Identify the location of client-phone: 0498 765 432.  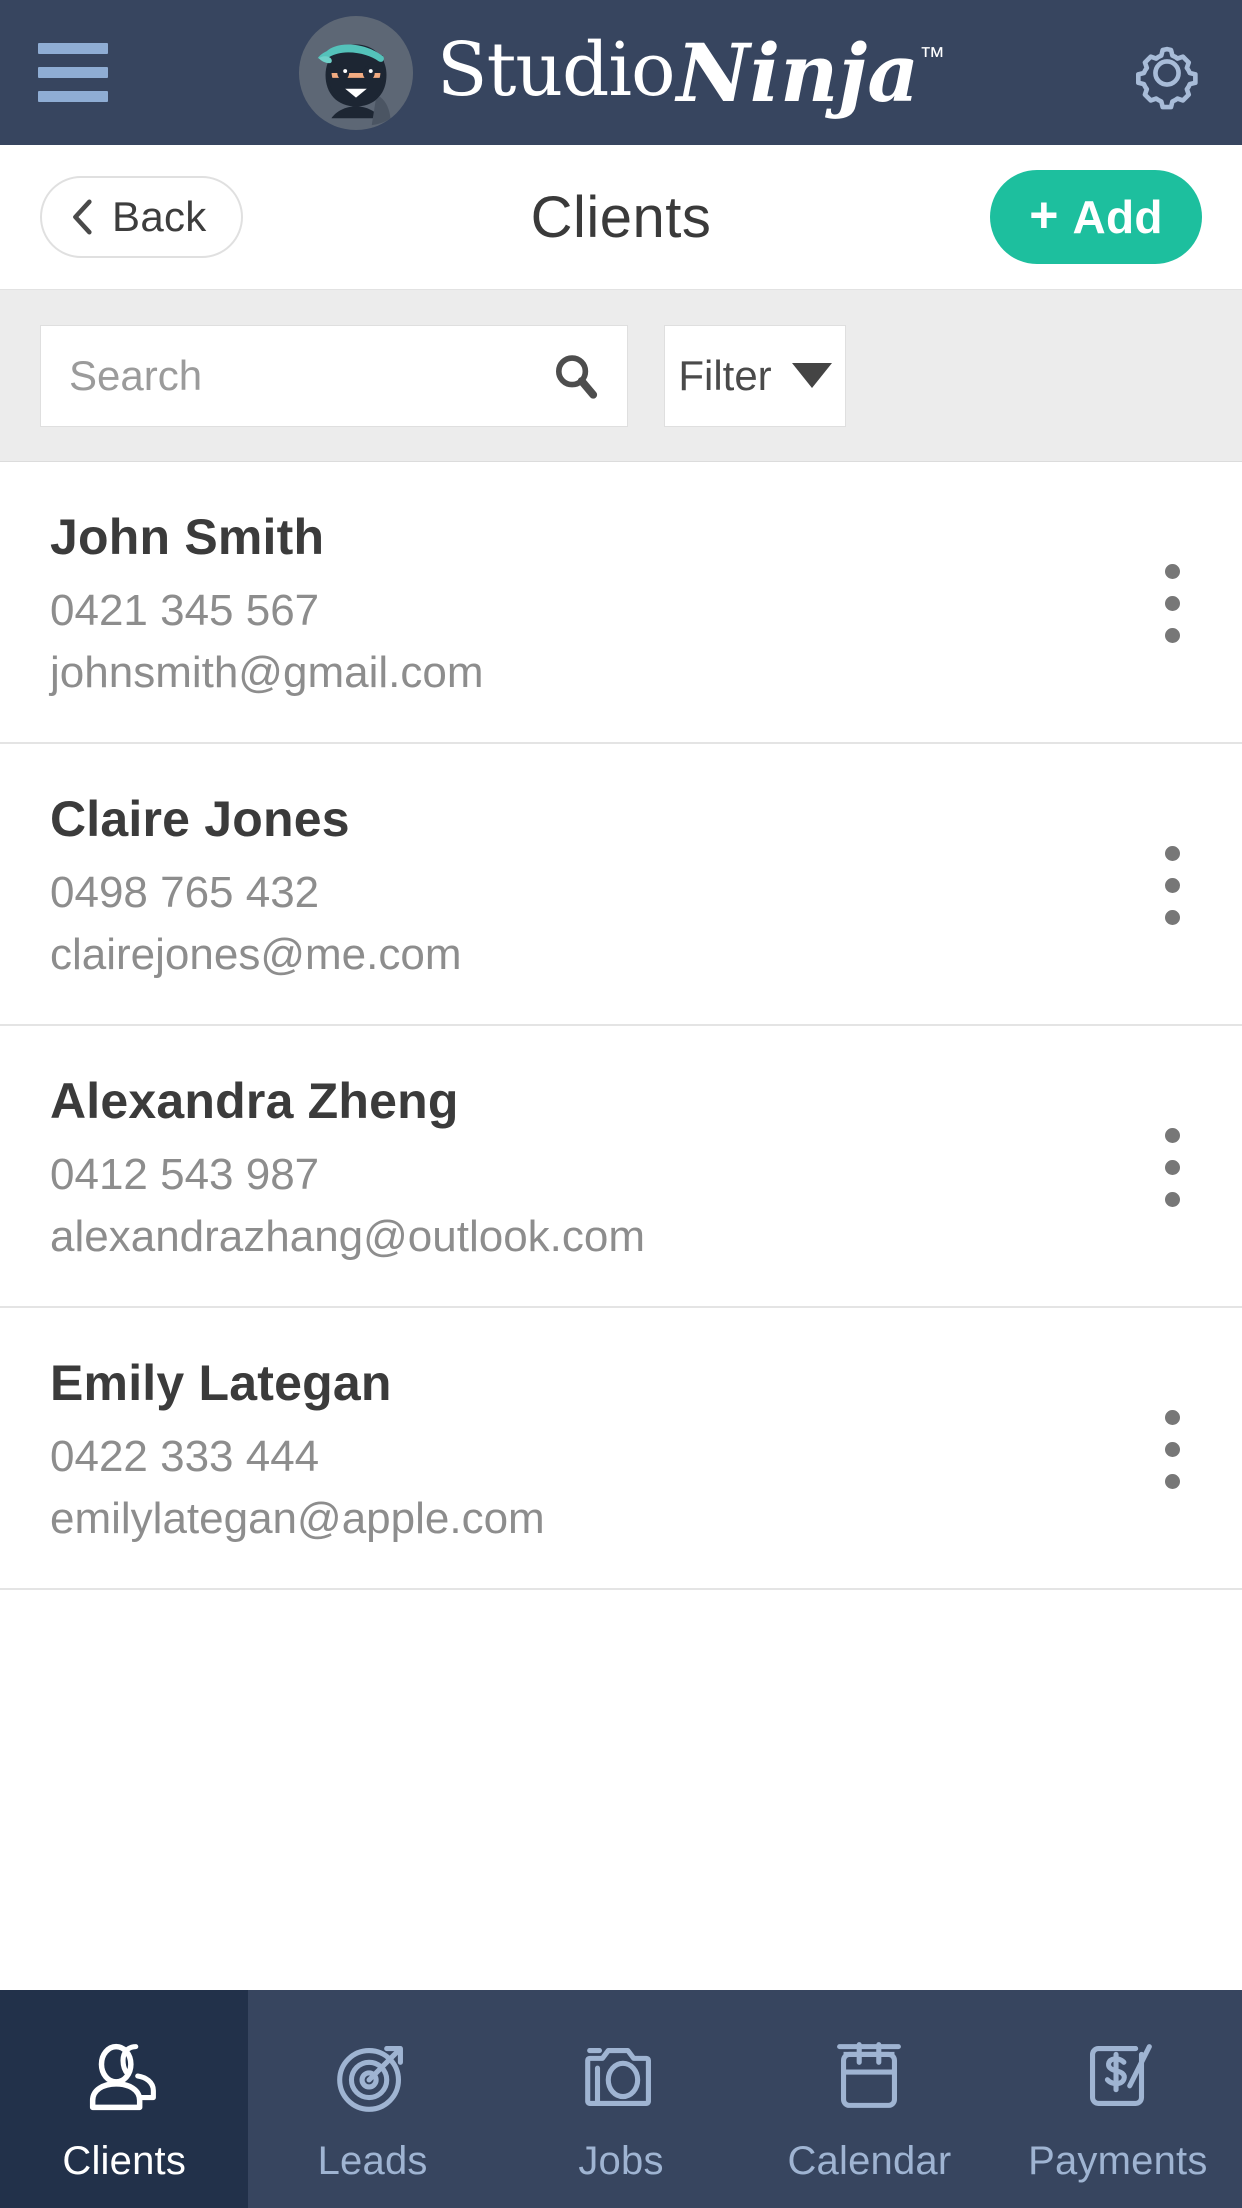
(185, 892).